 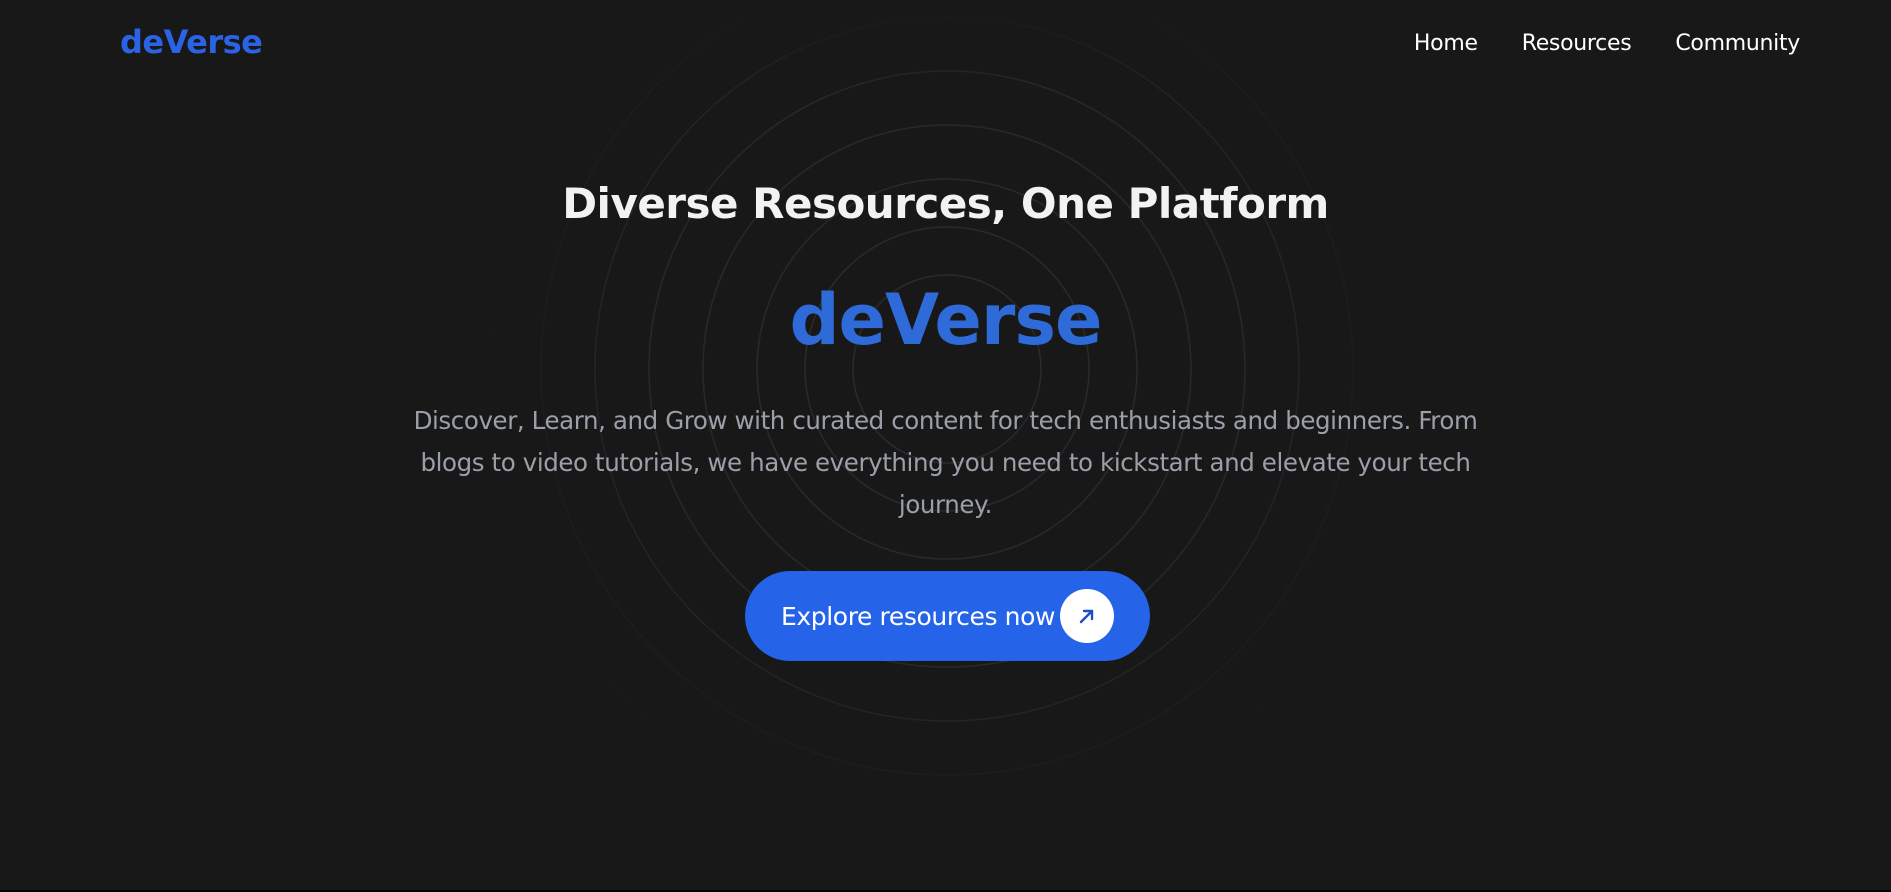 I want to click on nav-item-home: Home, so click(x=1446, y=44).